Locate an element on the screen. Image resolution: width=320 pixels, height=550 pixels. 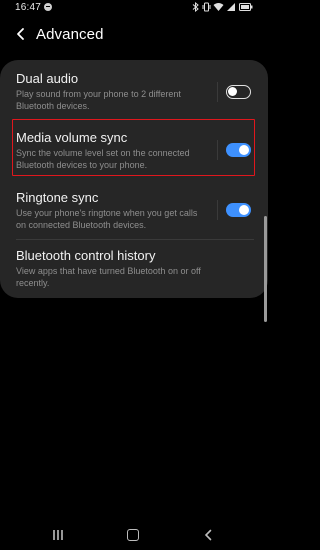
setting-title: Ringtone sync is located at coordinates (57, 197).